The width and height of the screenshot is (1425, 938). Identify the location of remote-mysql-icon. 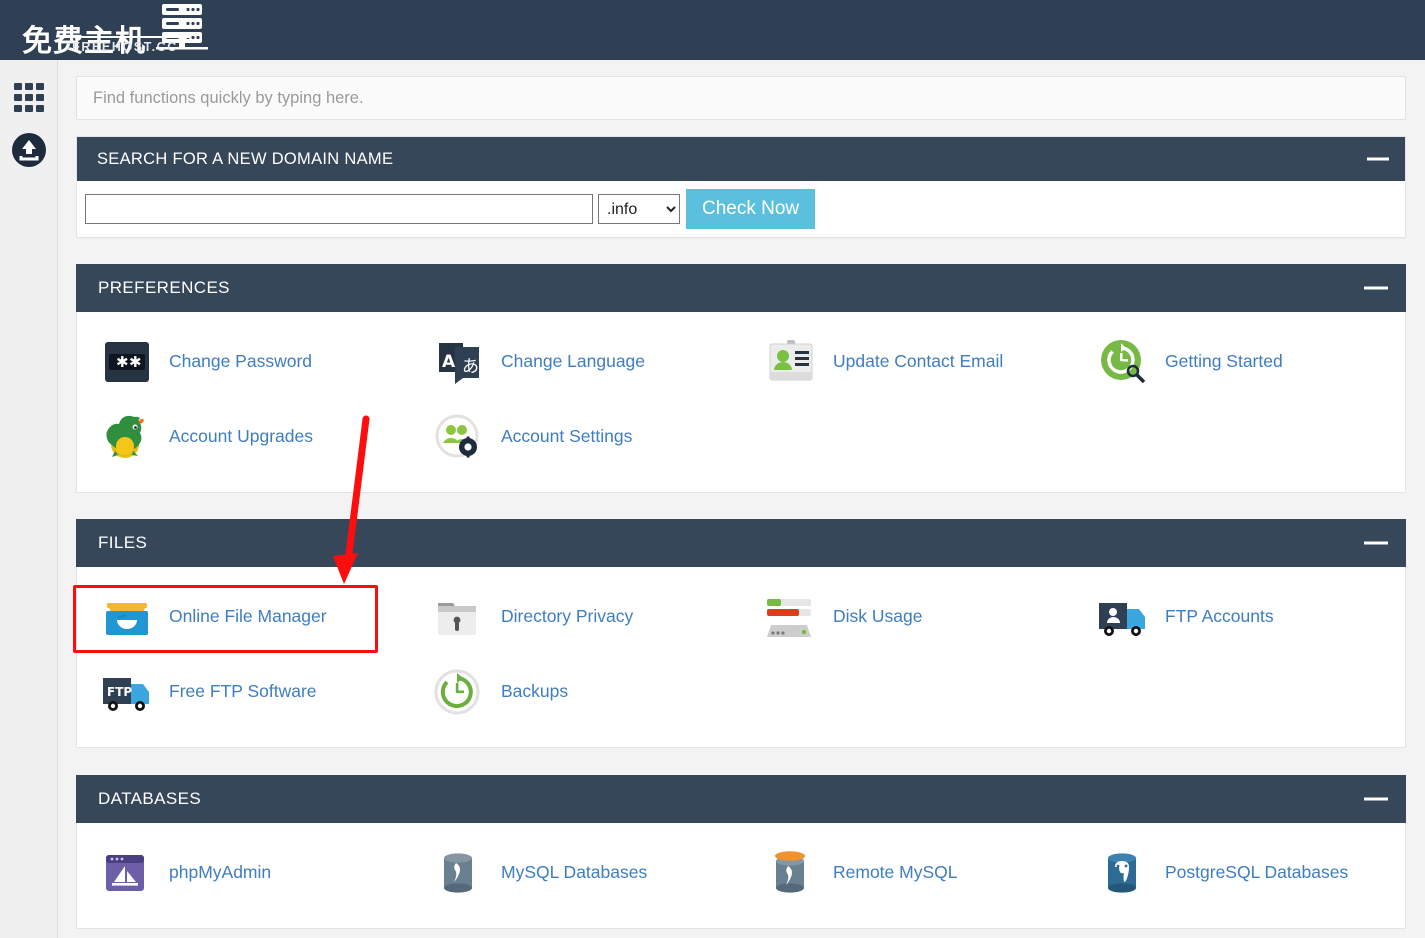
(791, 873).